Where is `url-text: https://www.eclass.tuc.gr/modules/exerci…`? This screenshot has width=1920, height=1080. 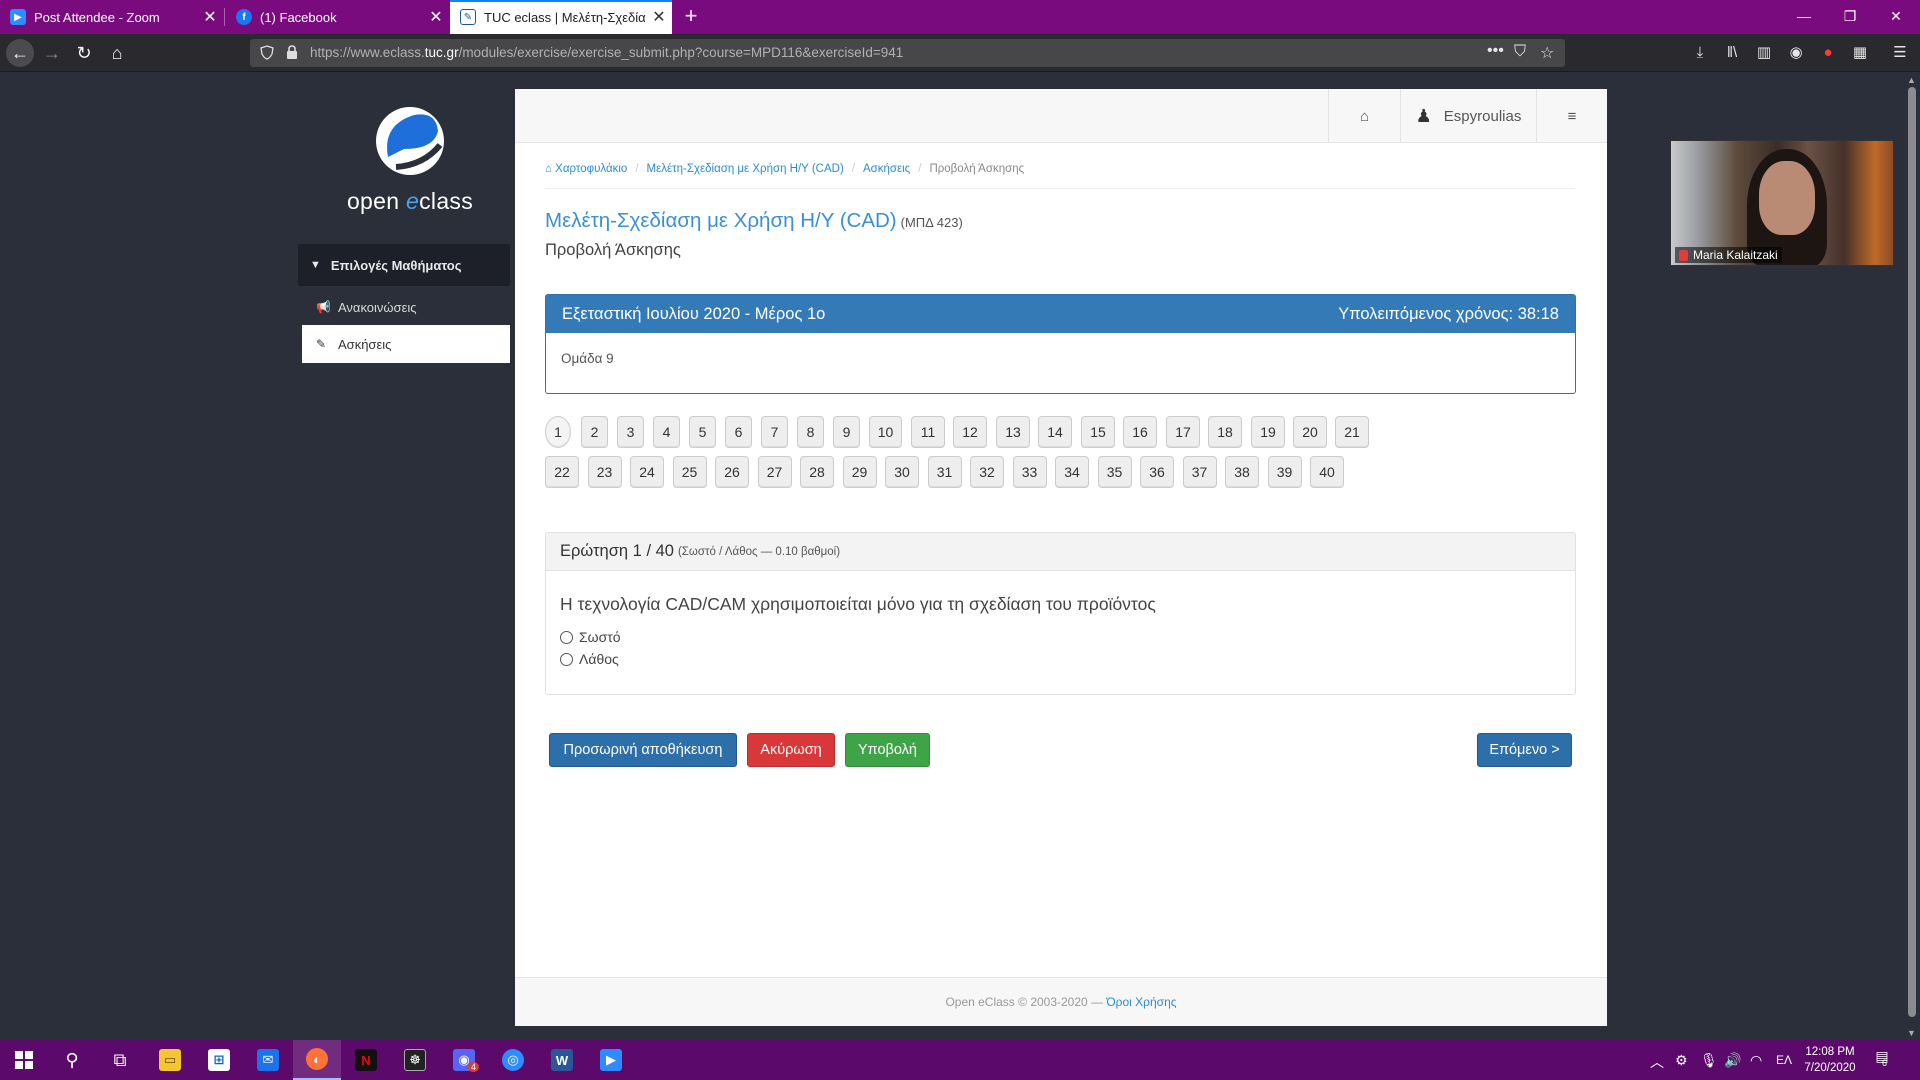
url-text: https://www.eclass.tuc.gr/modules/exerci… is located at coordinates (606, 52).